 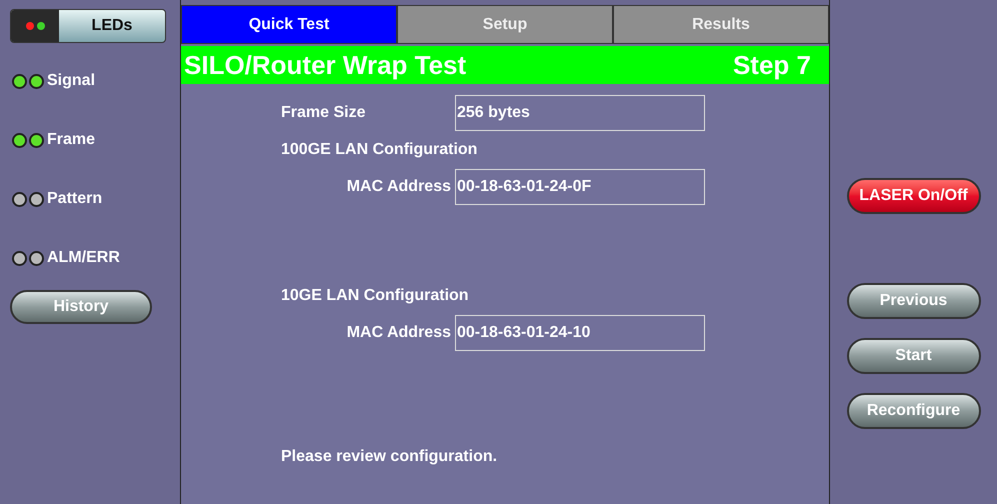 I want to click on side-button: Reconfigure, so click(x=913, y=411).